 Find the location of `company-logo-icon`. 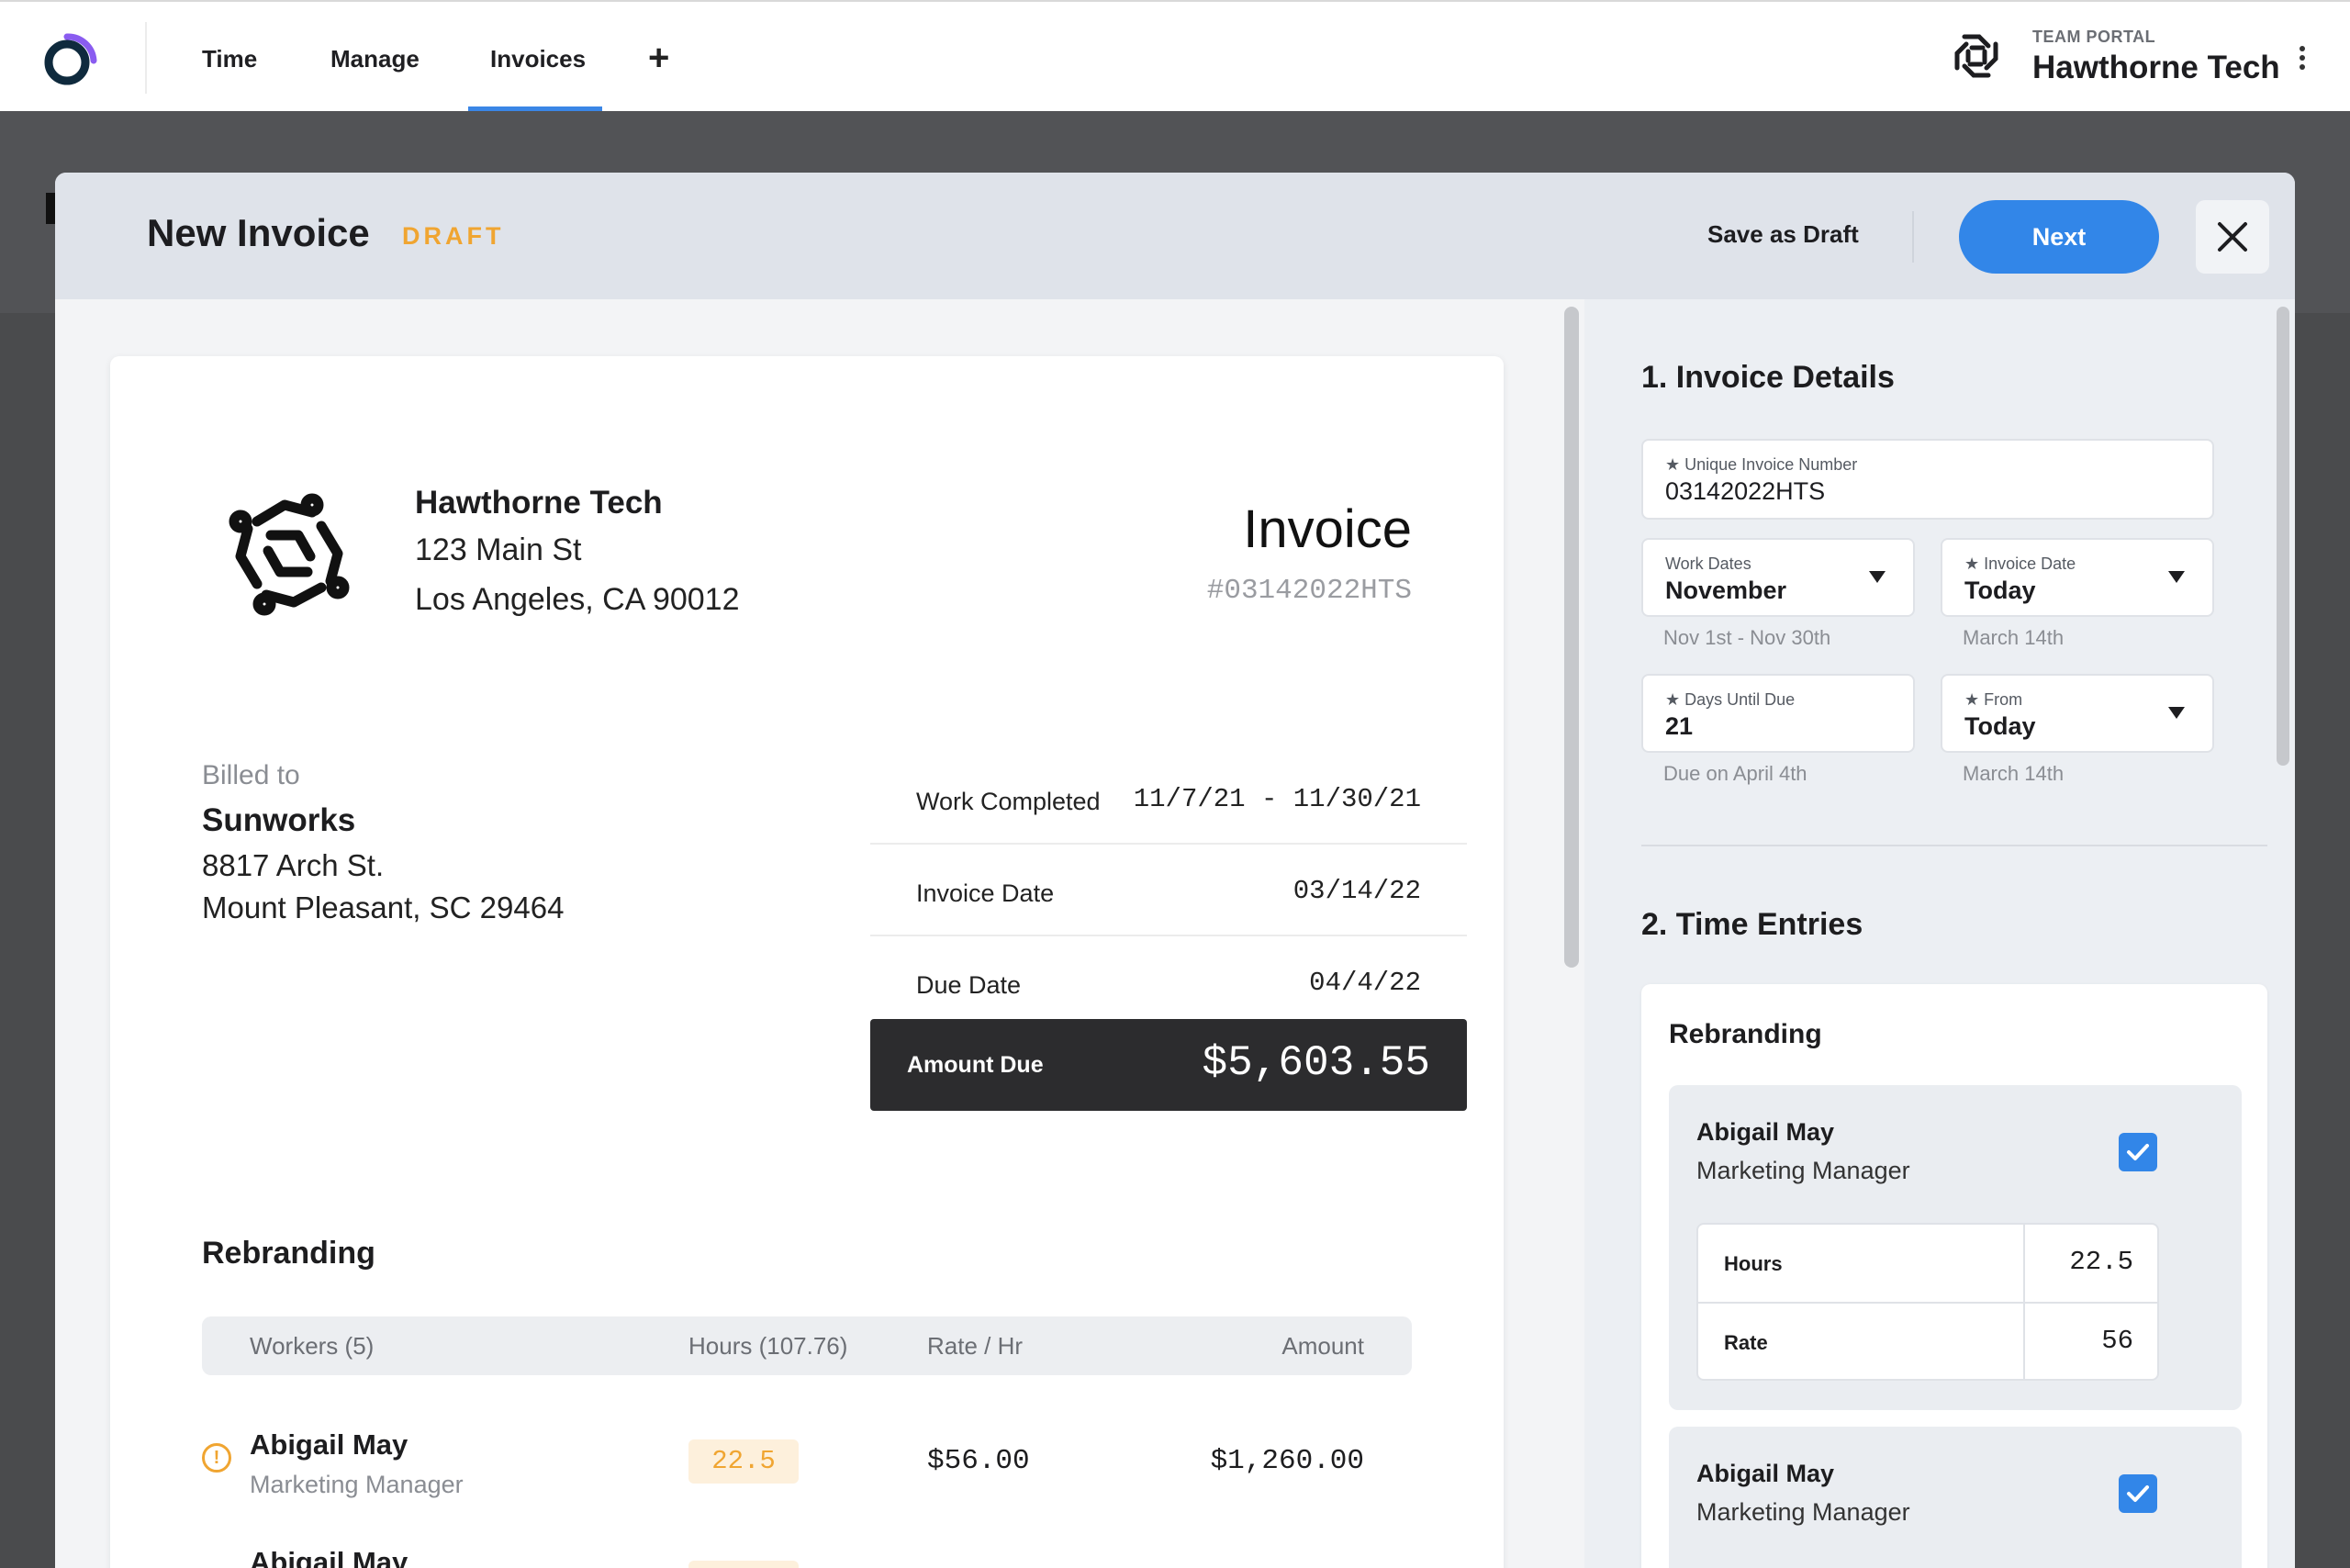

company-logo-icon is located at coordinates (289, 554).